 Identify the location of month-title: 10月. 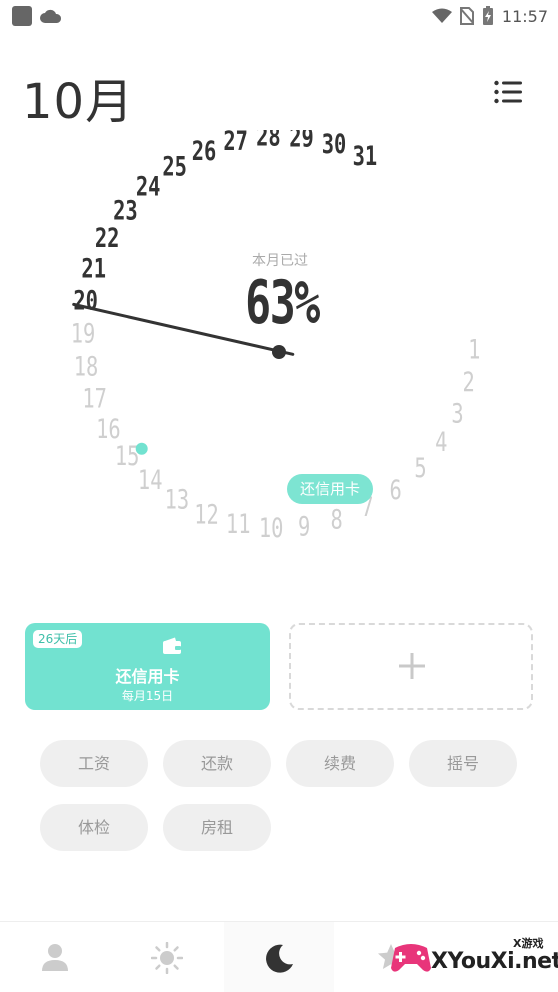
(78, 102).